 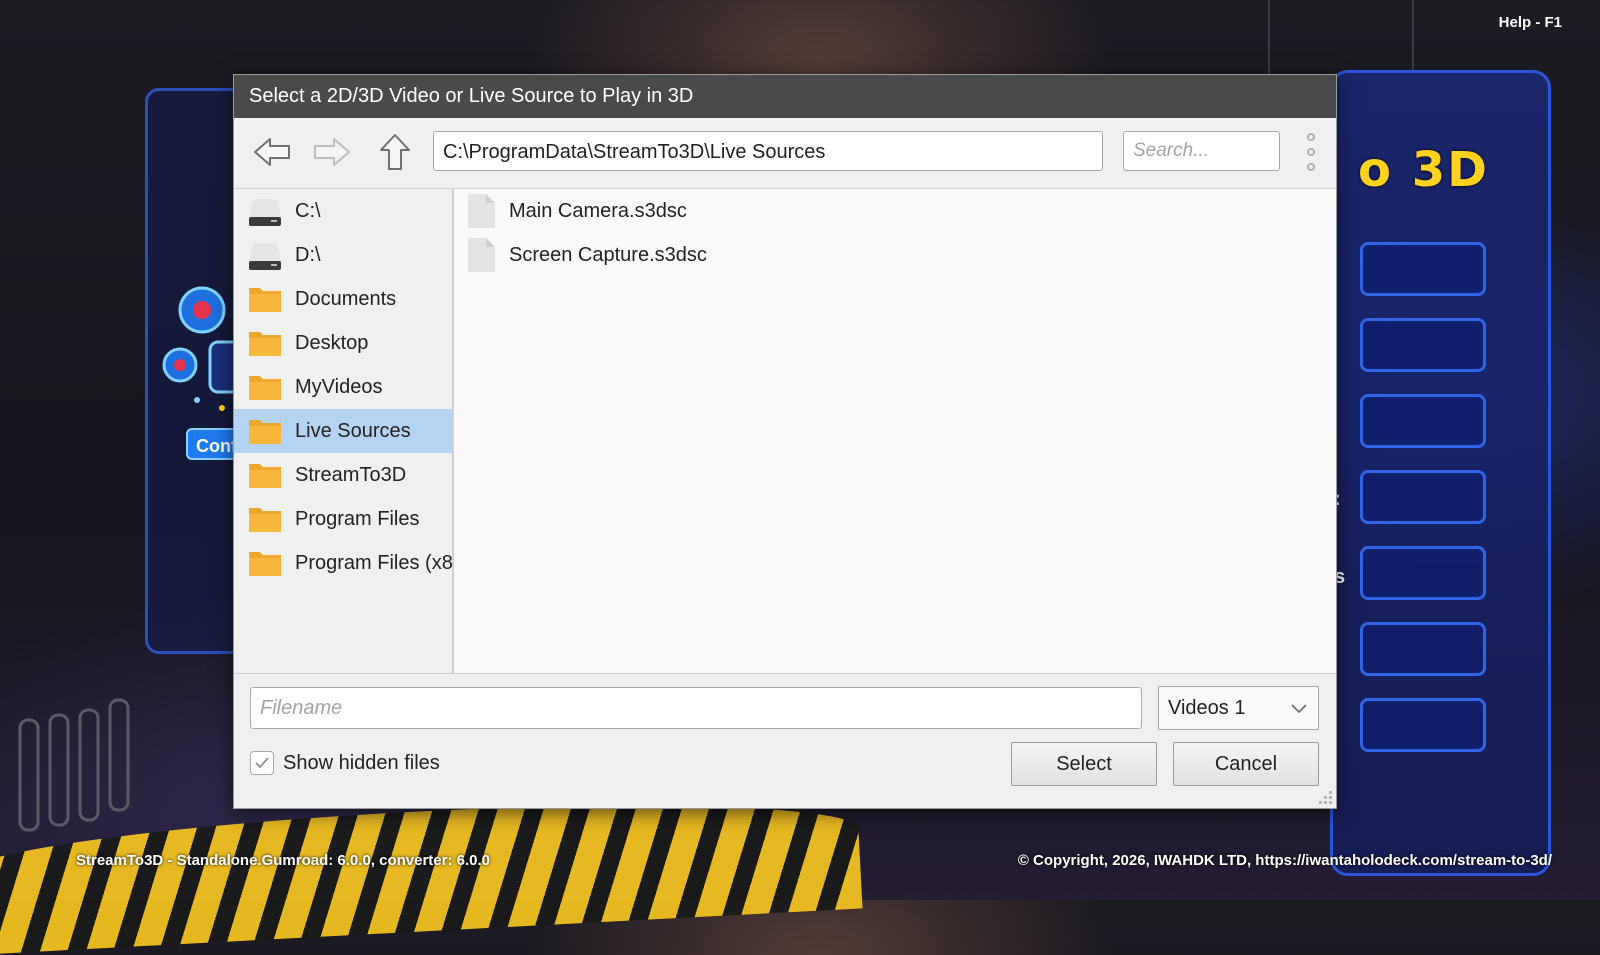 What do you see at coordinates (343, 211) in the screenshot?
I see `sidebar-item-c-drive: C:\` at bounding box center [343, 211].